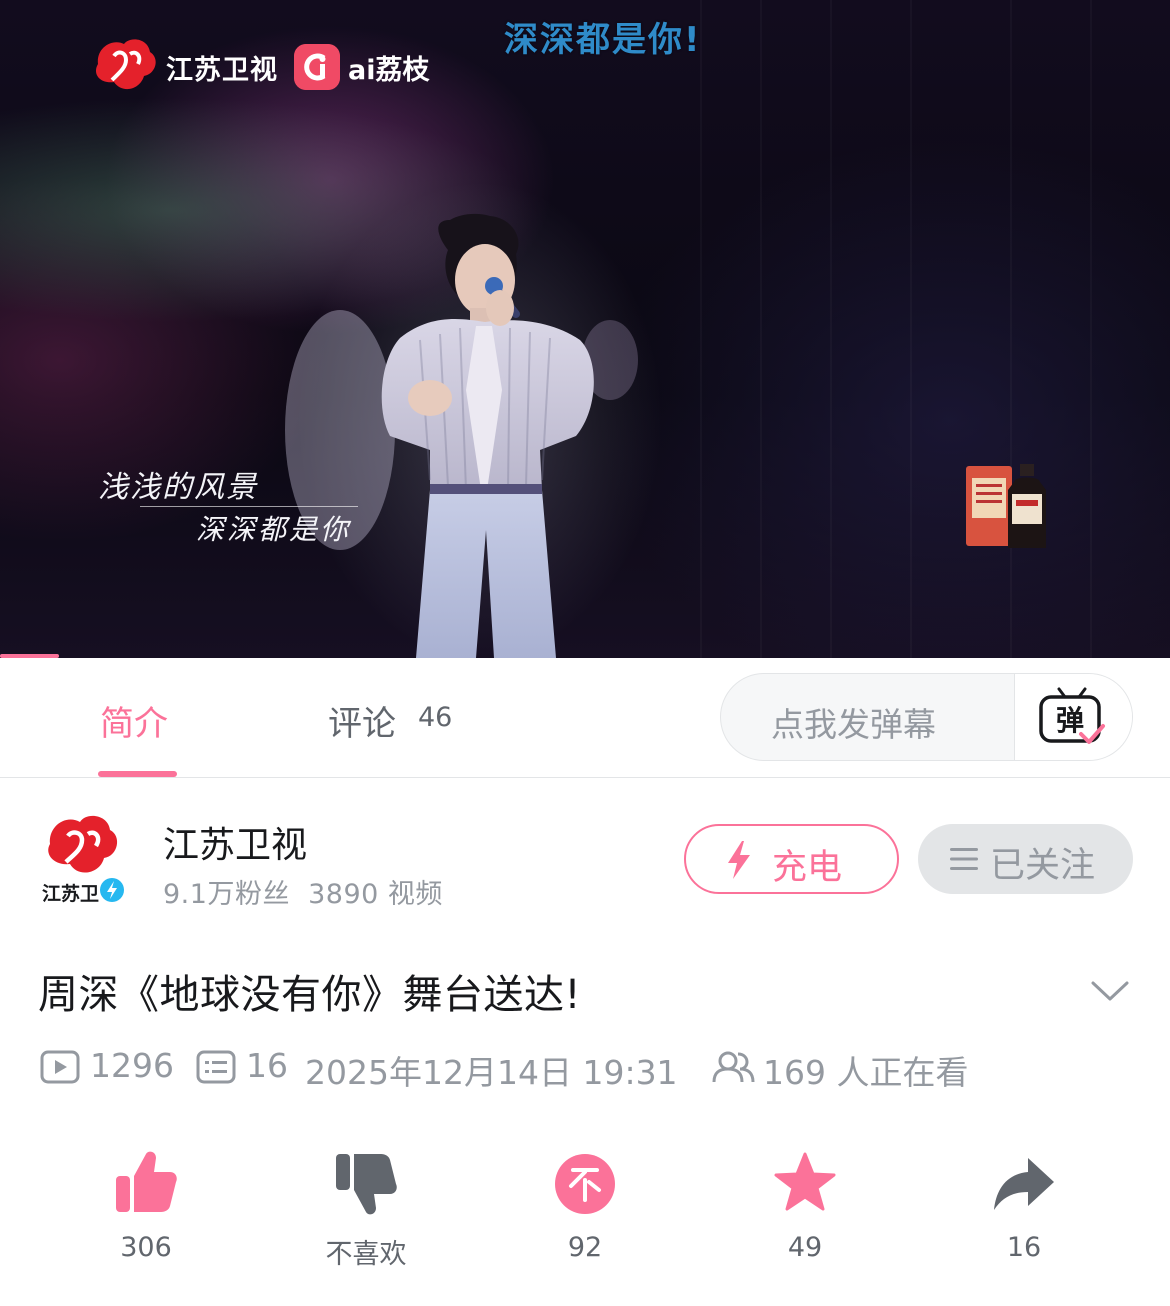  What do you see at coordinates (739, 860) in the screenshot?
I see `lightning-icon` at bounding box center [739, 860].